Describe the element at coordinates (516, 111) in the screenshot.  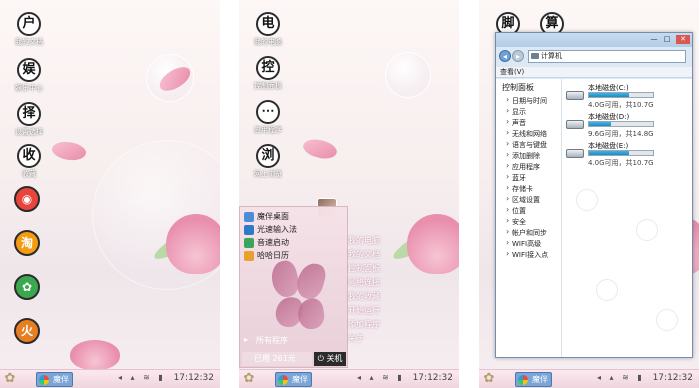
I see `sidebar-item: 显示` at that location.